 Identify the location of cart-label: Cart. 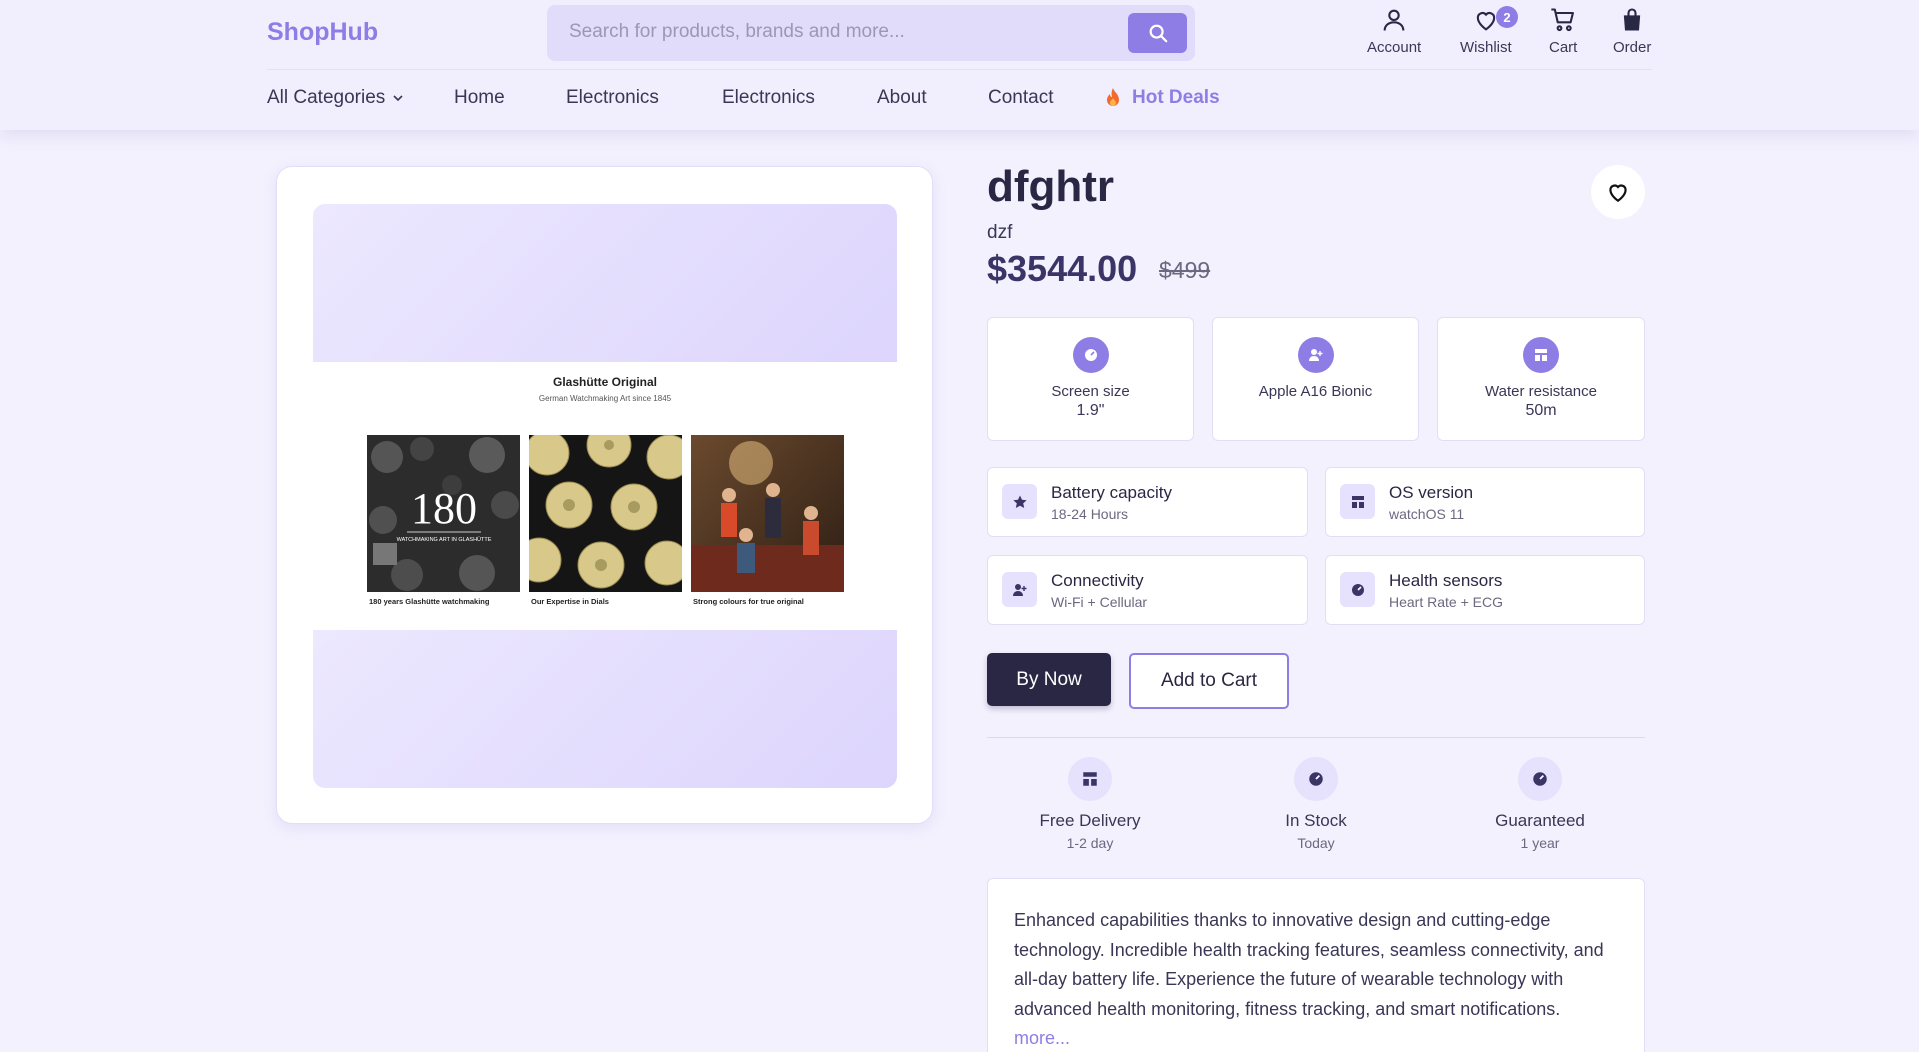
(1563, 47).